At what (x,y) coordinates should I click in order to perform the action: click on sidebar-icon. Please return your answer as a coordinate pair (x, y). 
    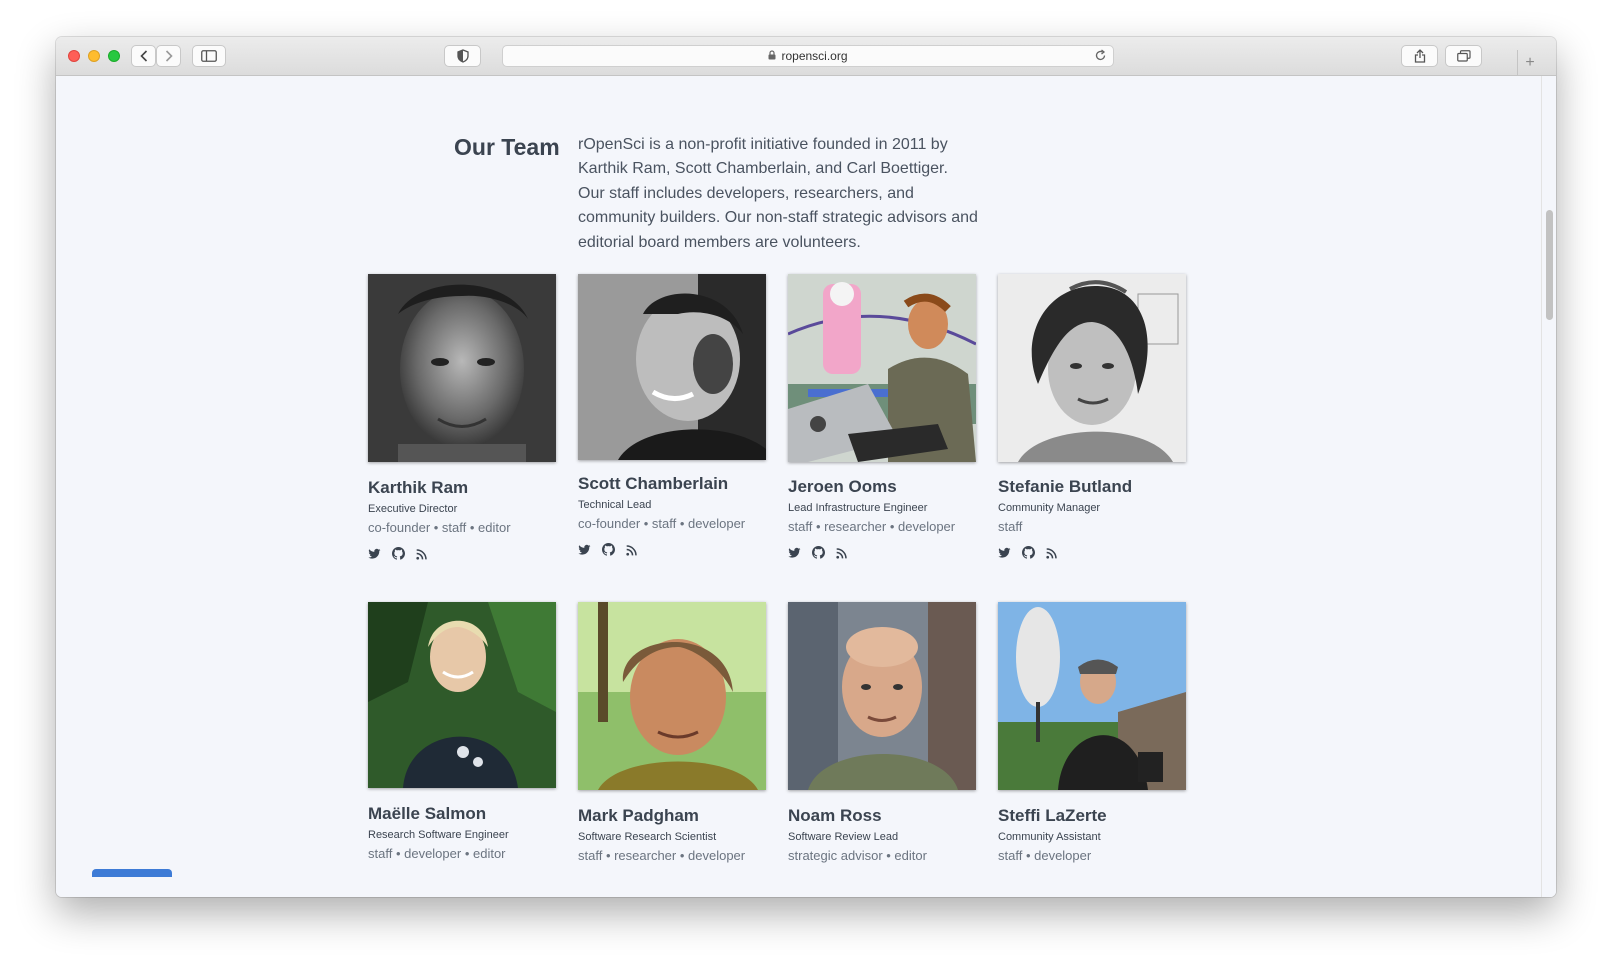
    Looking at the image, I should click on (209, 56).